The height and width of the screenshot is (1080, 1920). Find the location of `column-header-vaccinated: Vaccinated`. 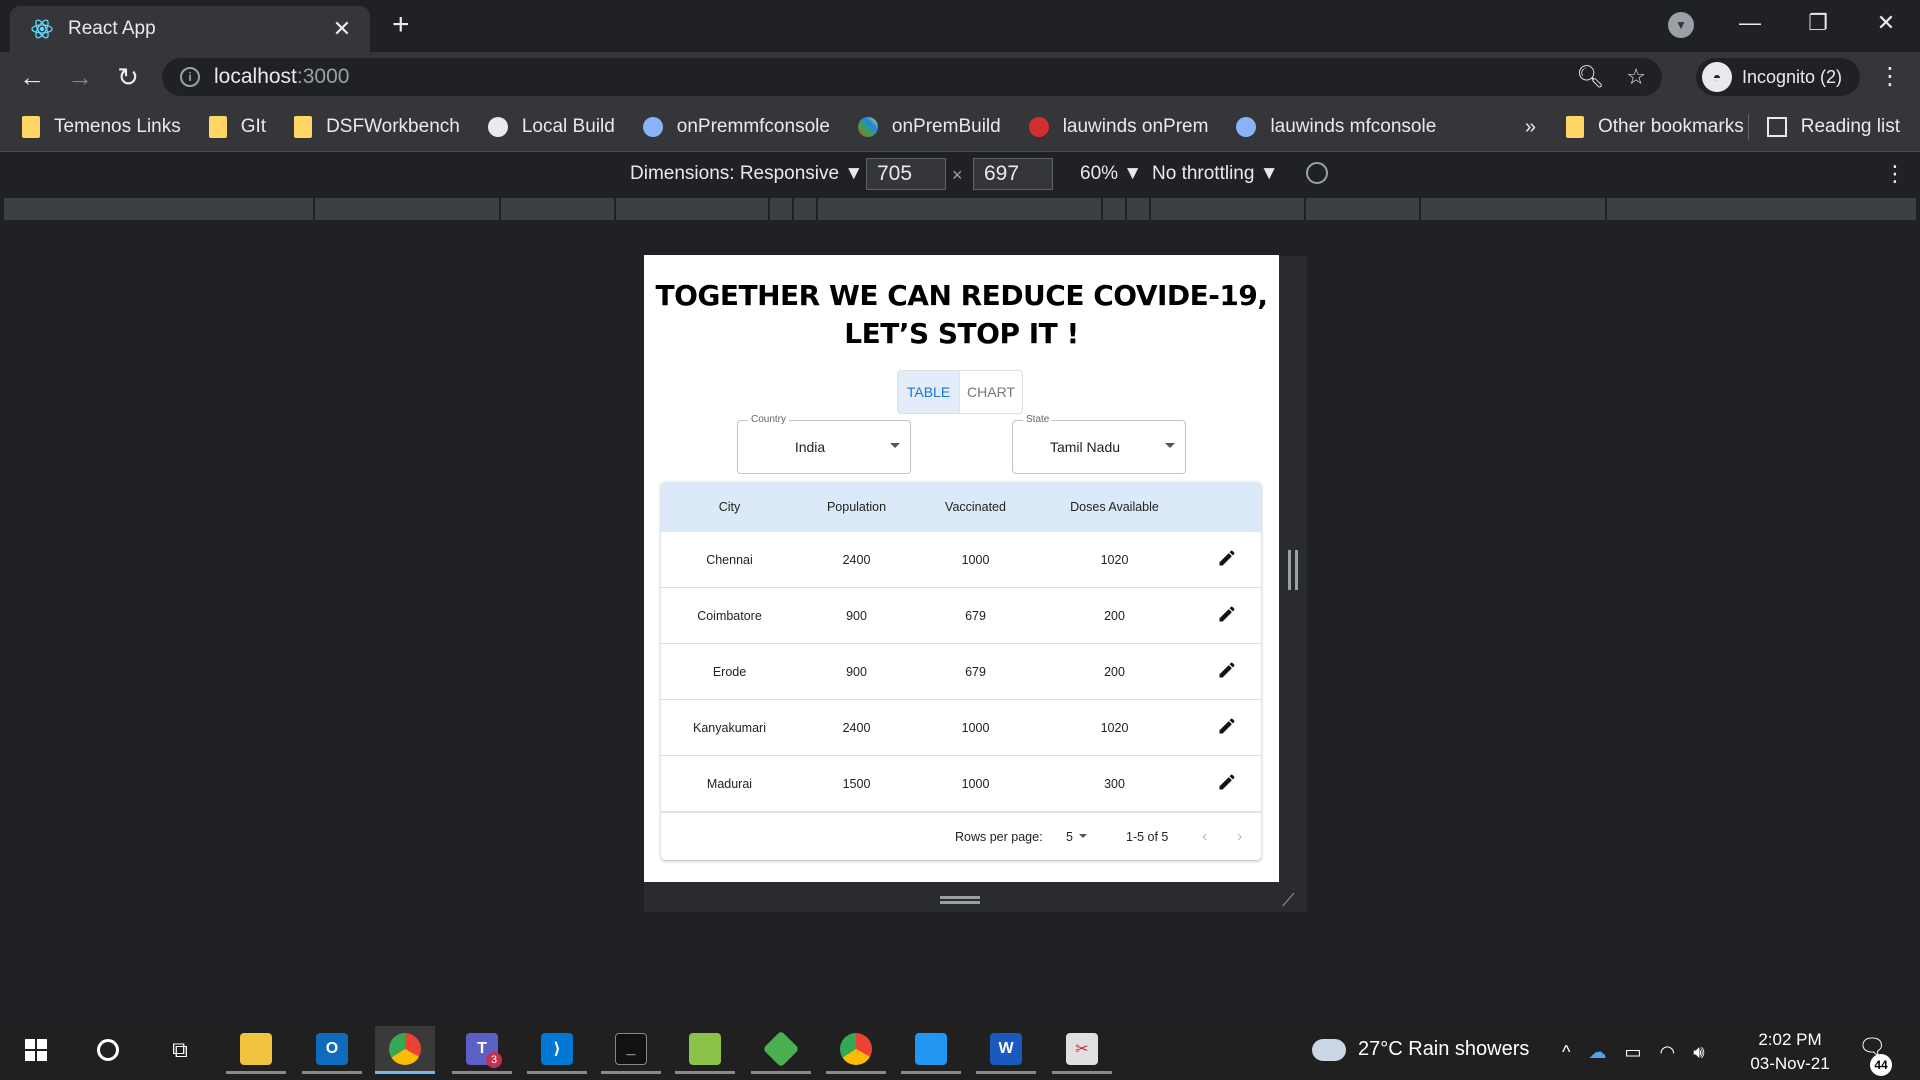

column-header-vaccinated: Vaccinated is located at coordinates (975, 507).